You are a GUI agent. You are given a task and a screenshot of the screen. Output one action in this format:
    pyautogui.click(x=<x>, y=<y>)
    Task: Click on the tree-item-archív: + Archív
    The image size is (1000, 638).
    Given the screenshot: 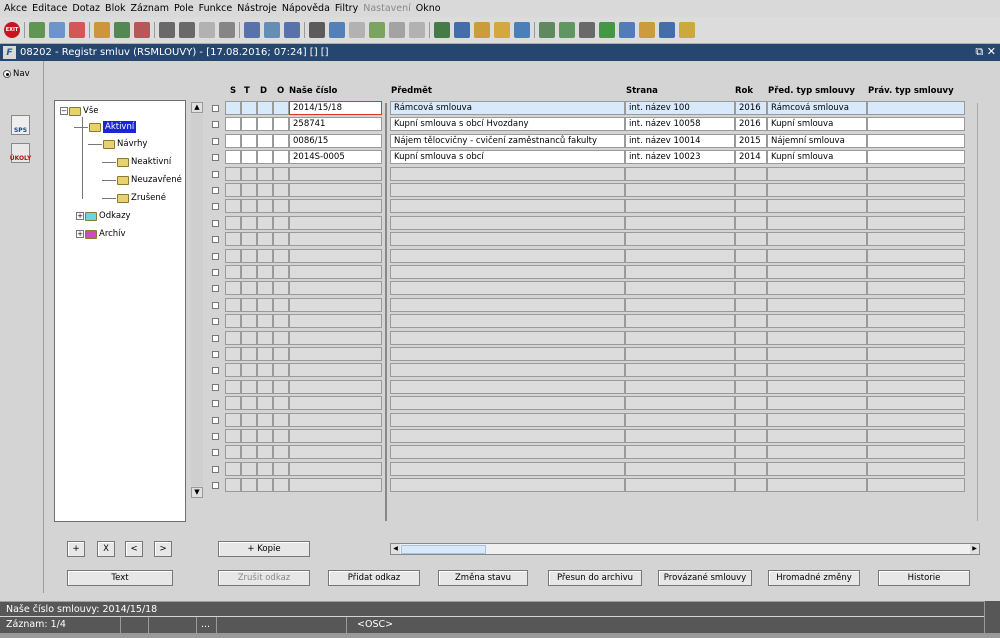 What is the action you would take?
    pyautogui.click(x=101, y=234)
    